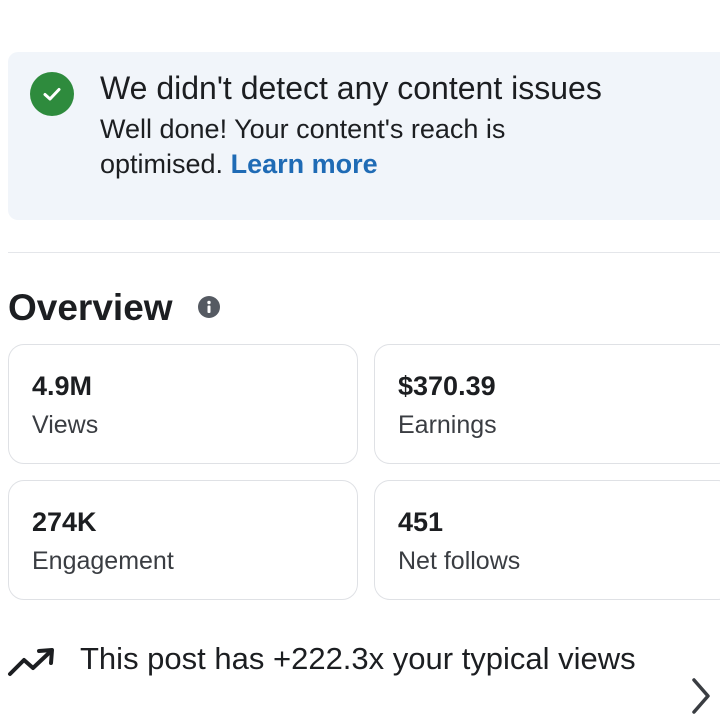 This screenshot has height=720, width=720. I want to click on performance-insight-text: This post has +222.3x your typical views, so click(360, 659).